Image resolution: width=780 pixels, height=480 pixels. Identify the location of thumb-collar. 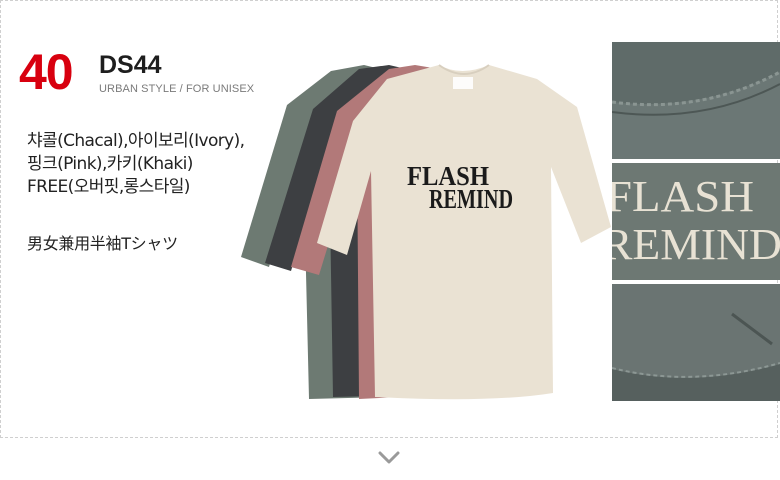
(696, 100).